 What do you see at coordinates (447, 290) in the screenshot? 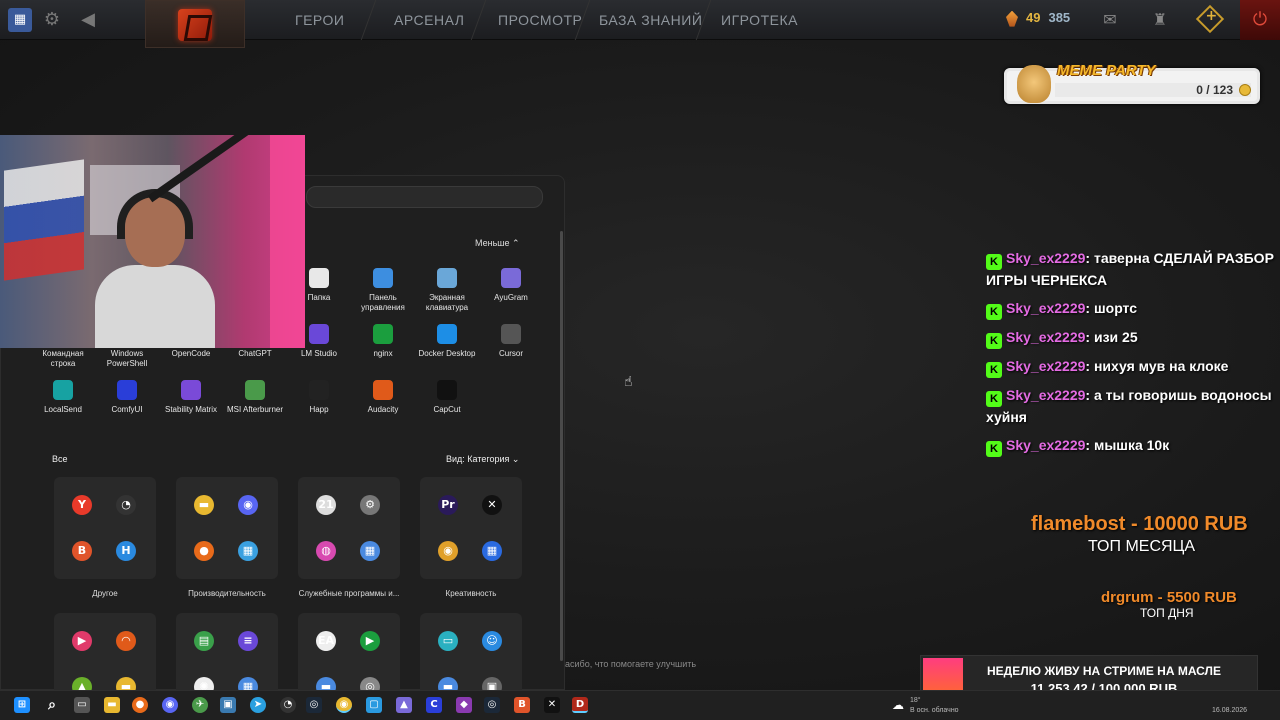
I see `pinned-app-экранная-клавиатура: Экранная клавиатура` at bounding box center [447, 290].